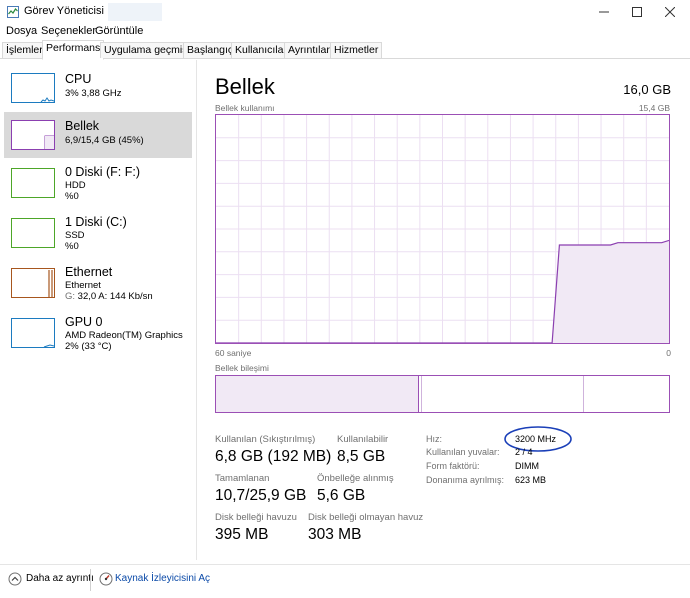  I want to click on resource-monitor-icon, so click(106, 579).